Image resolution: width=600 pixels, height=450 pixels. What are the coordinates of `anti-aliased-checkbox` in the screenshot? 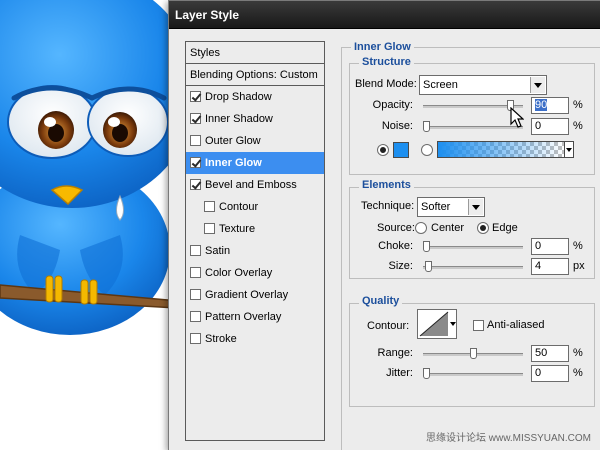 It's located at (478, 325).